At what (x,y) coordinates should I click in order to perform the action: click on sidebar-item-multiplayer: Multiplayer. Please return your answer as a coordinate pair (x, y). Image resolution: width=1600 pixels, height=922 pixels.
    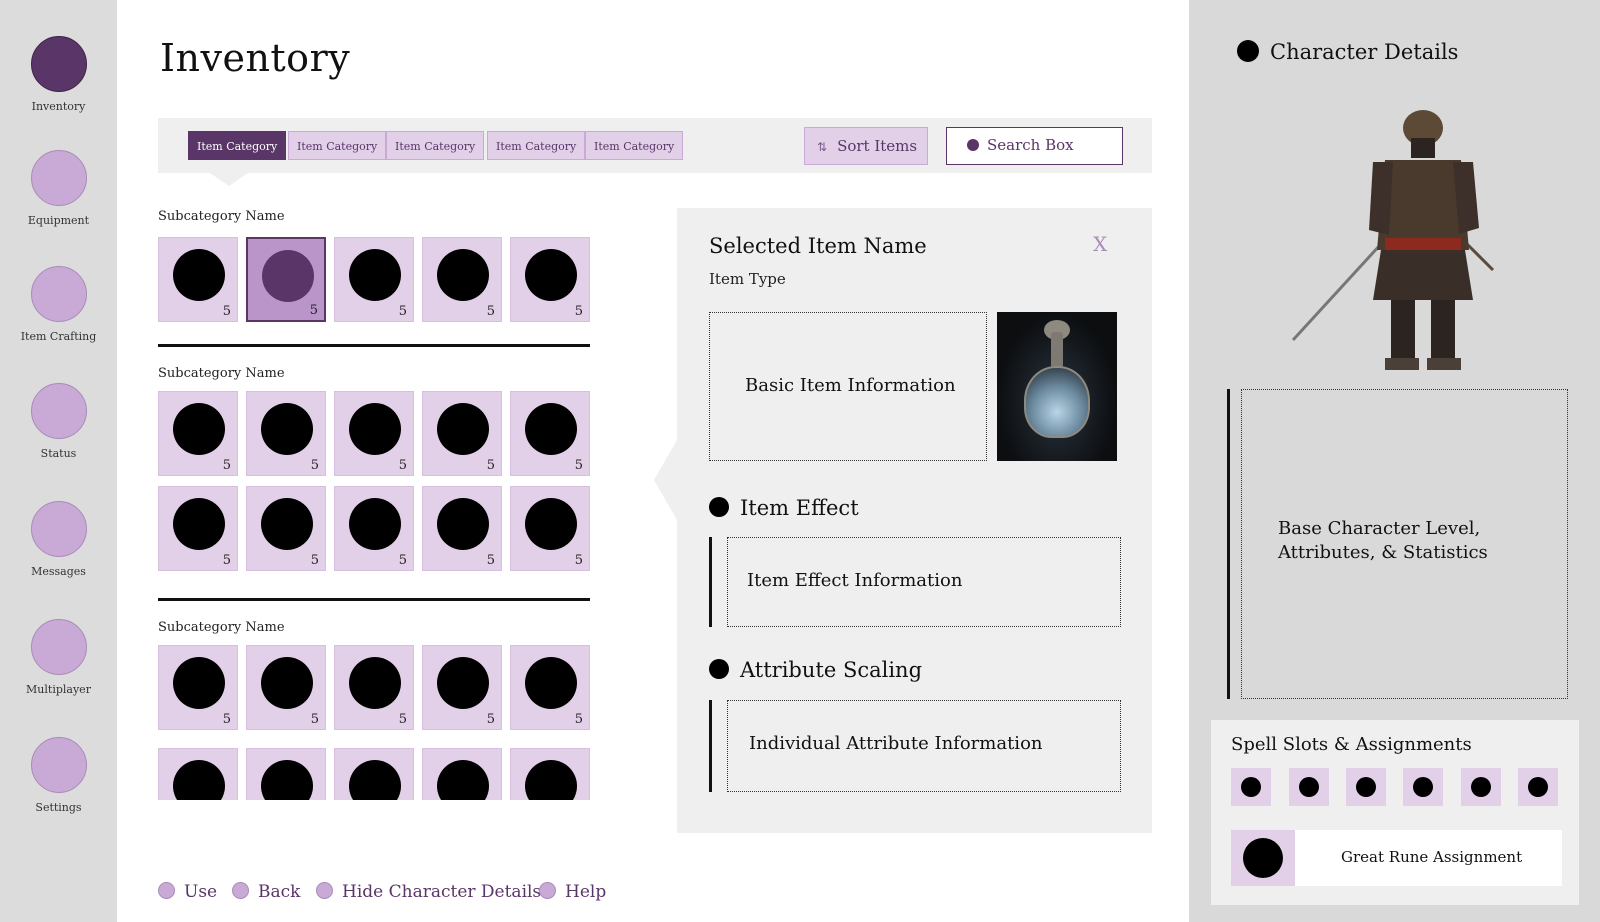
    Looking at the image, I should click on (58, 657).